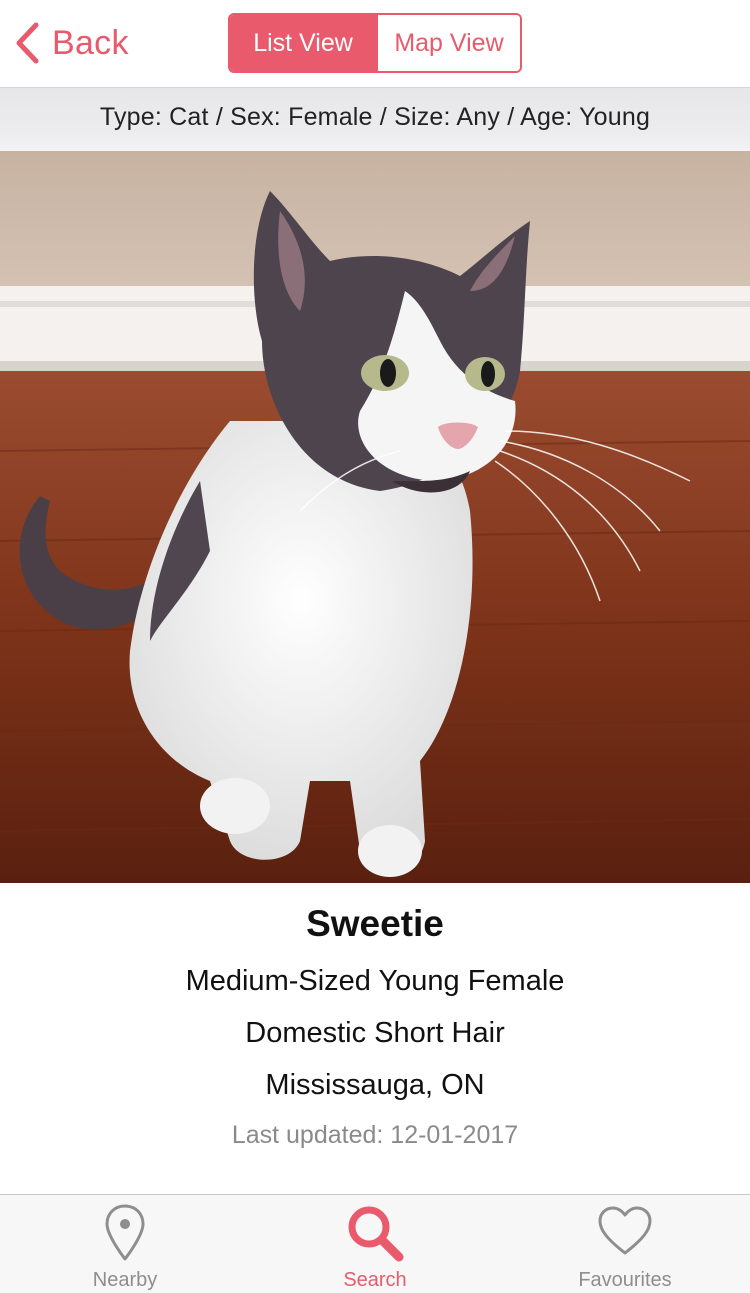 Image resolution: width=750 pixels, height=1293 pixels. I want to click on list-view-segment: List View, so click(303, 43).